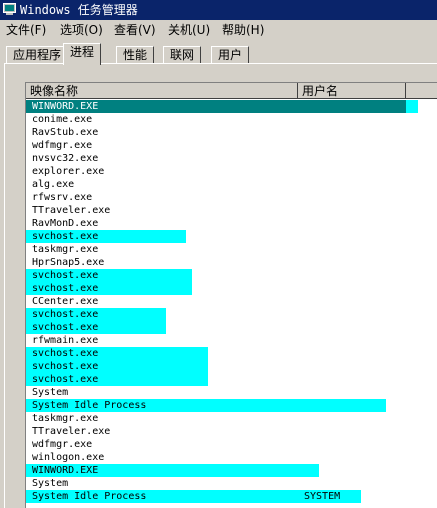  Describe the element at coordinates (65, 223) in the screenshot. I see `process-name: RavMonD.exe` at that location.